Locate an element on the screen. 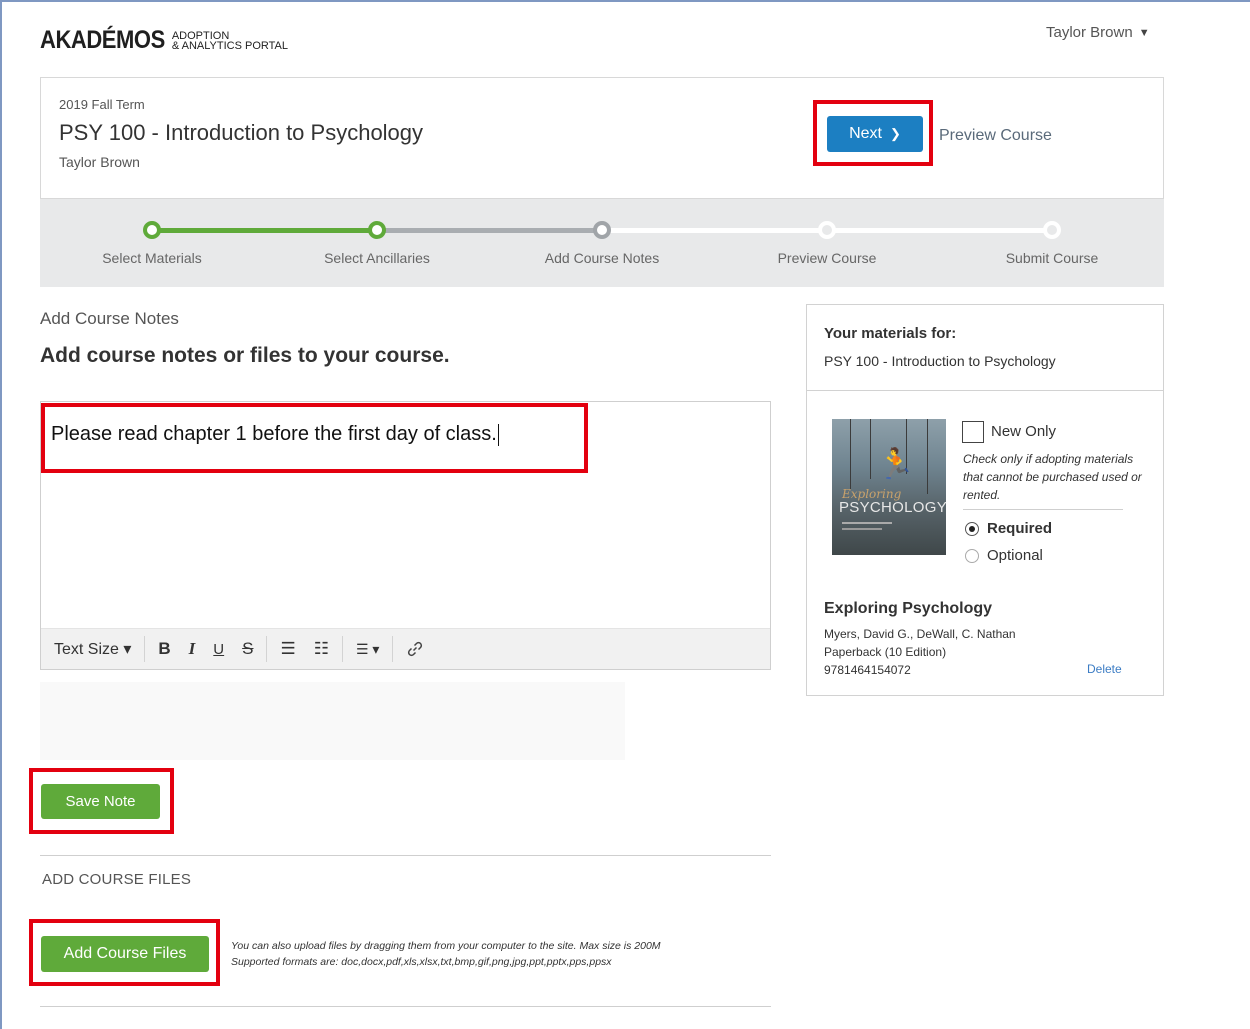 The height and width of the screenshot is (1029, 1250). new-only-label: New Only is located at coordinates (1023, 431).